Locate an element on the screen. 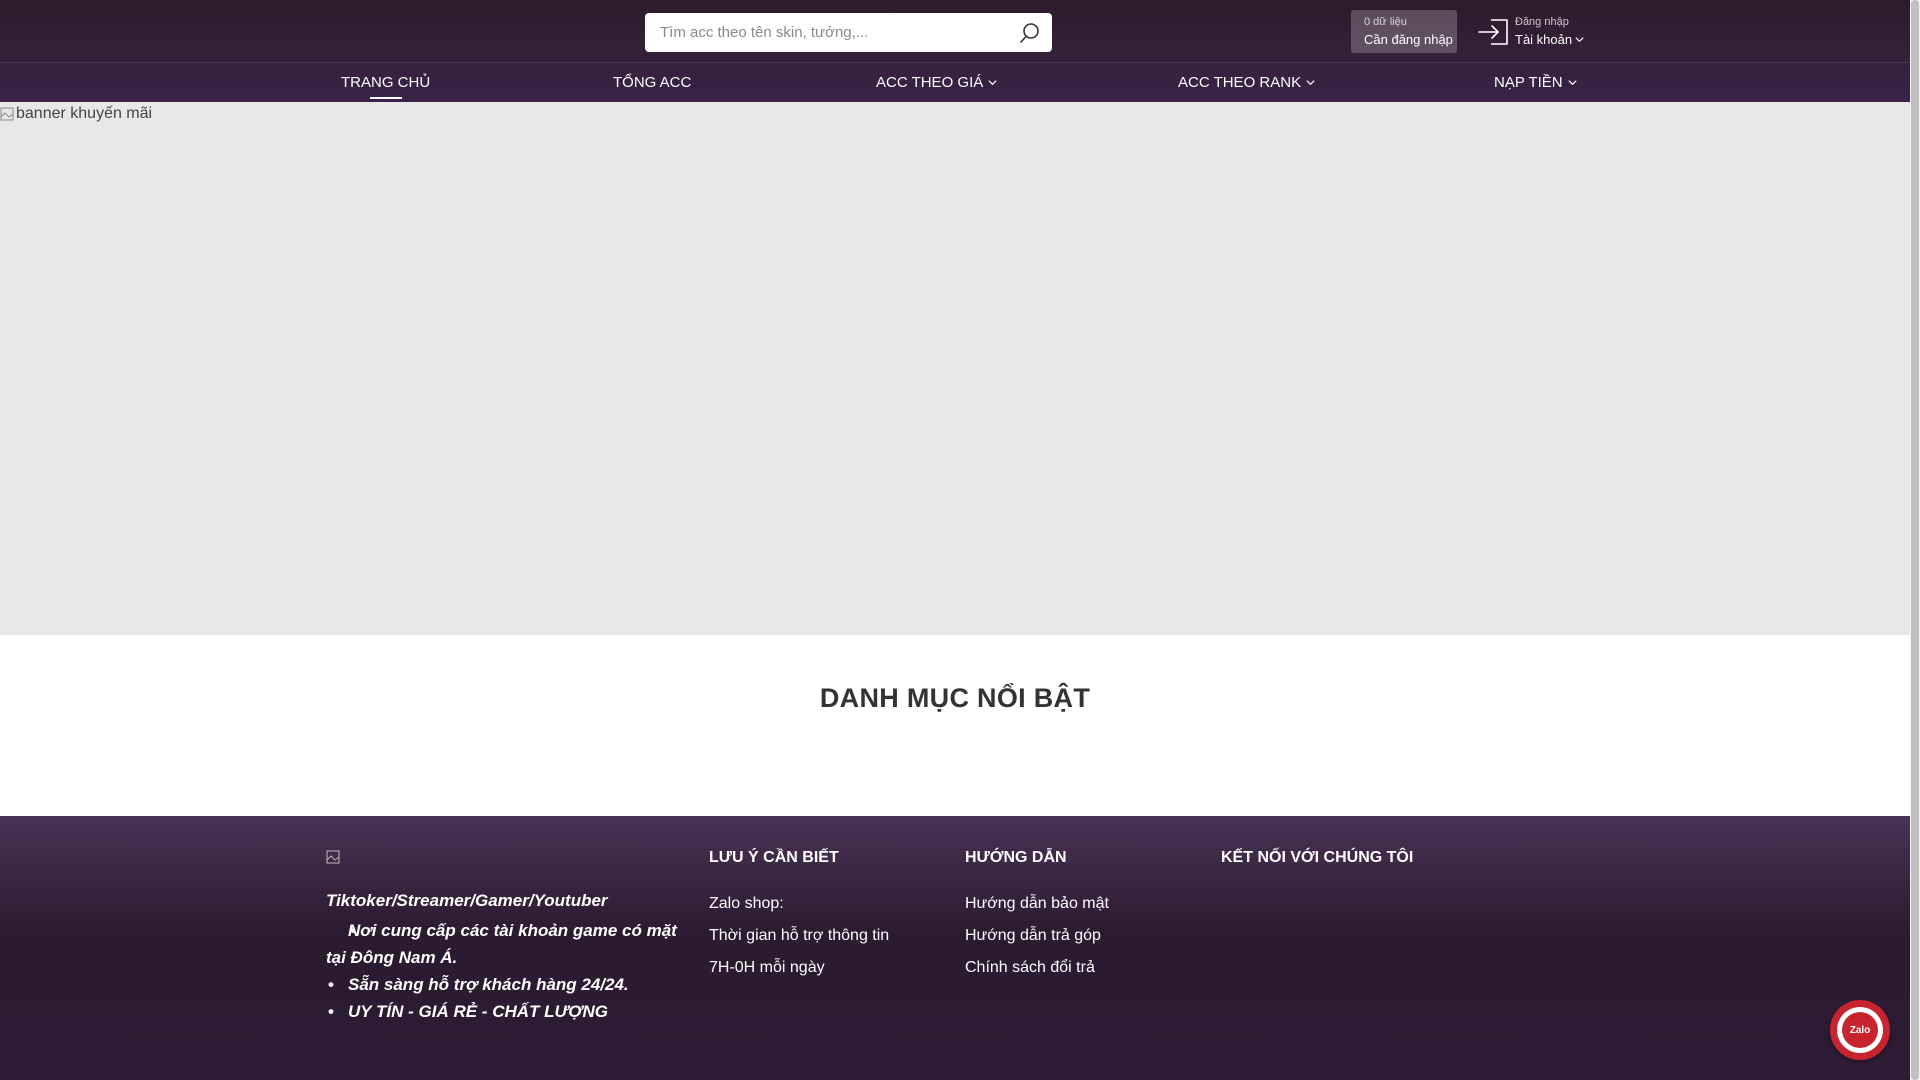  search-icon is located at coordinates (1030, 33).